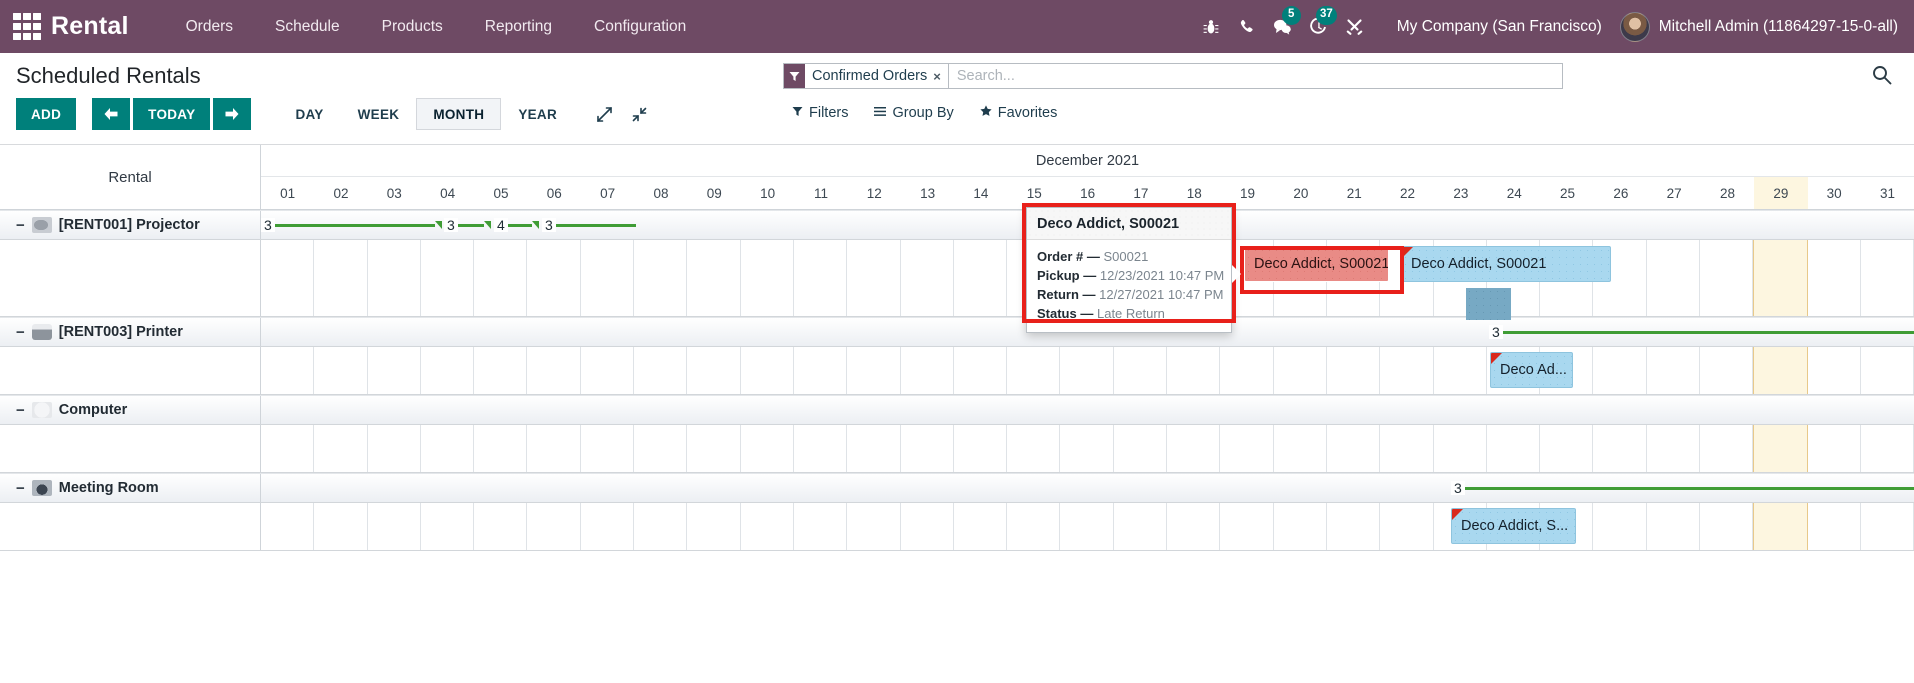 This screenshot has width=1914, height=683. Describe the element at coordinates (820, 113) in the screenshot. I see `filters-menu: Filters` at that location.